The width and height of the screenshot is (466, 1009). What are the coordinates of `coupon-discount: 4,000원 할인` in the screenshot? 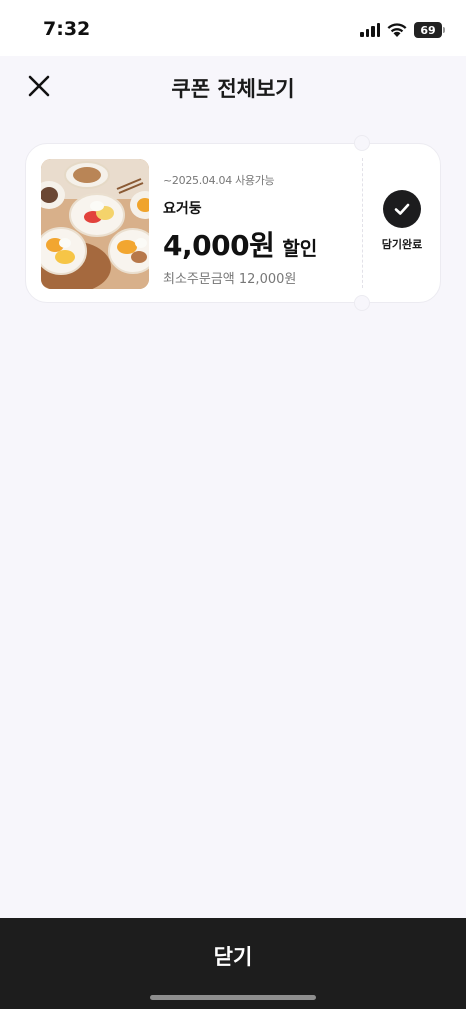 It's located at (258, 244).